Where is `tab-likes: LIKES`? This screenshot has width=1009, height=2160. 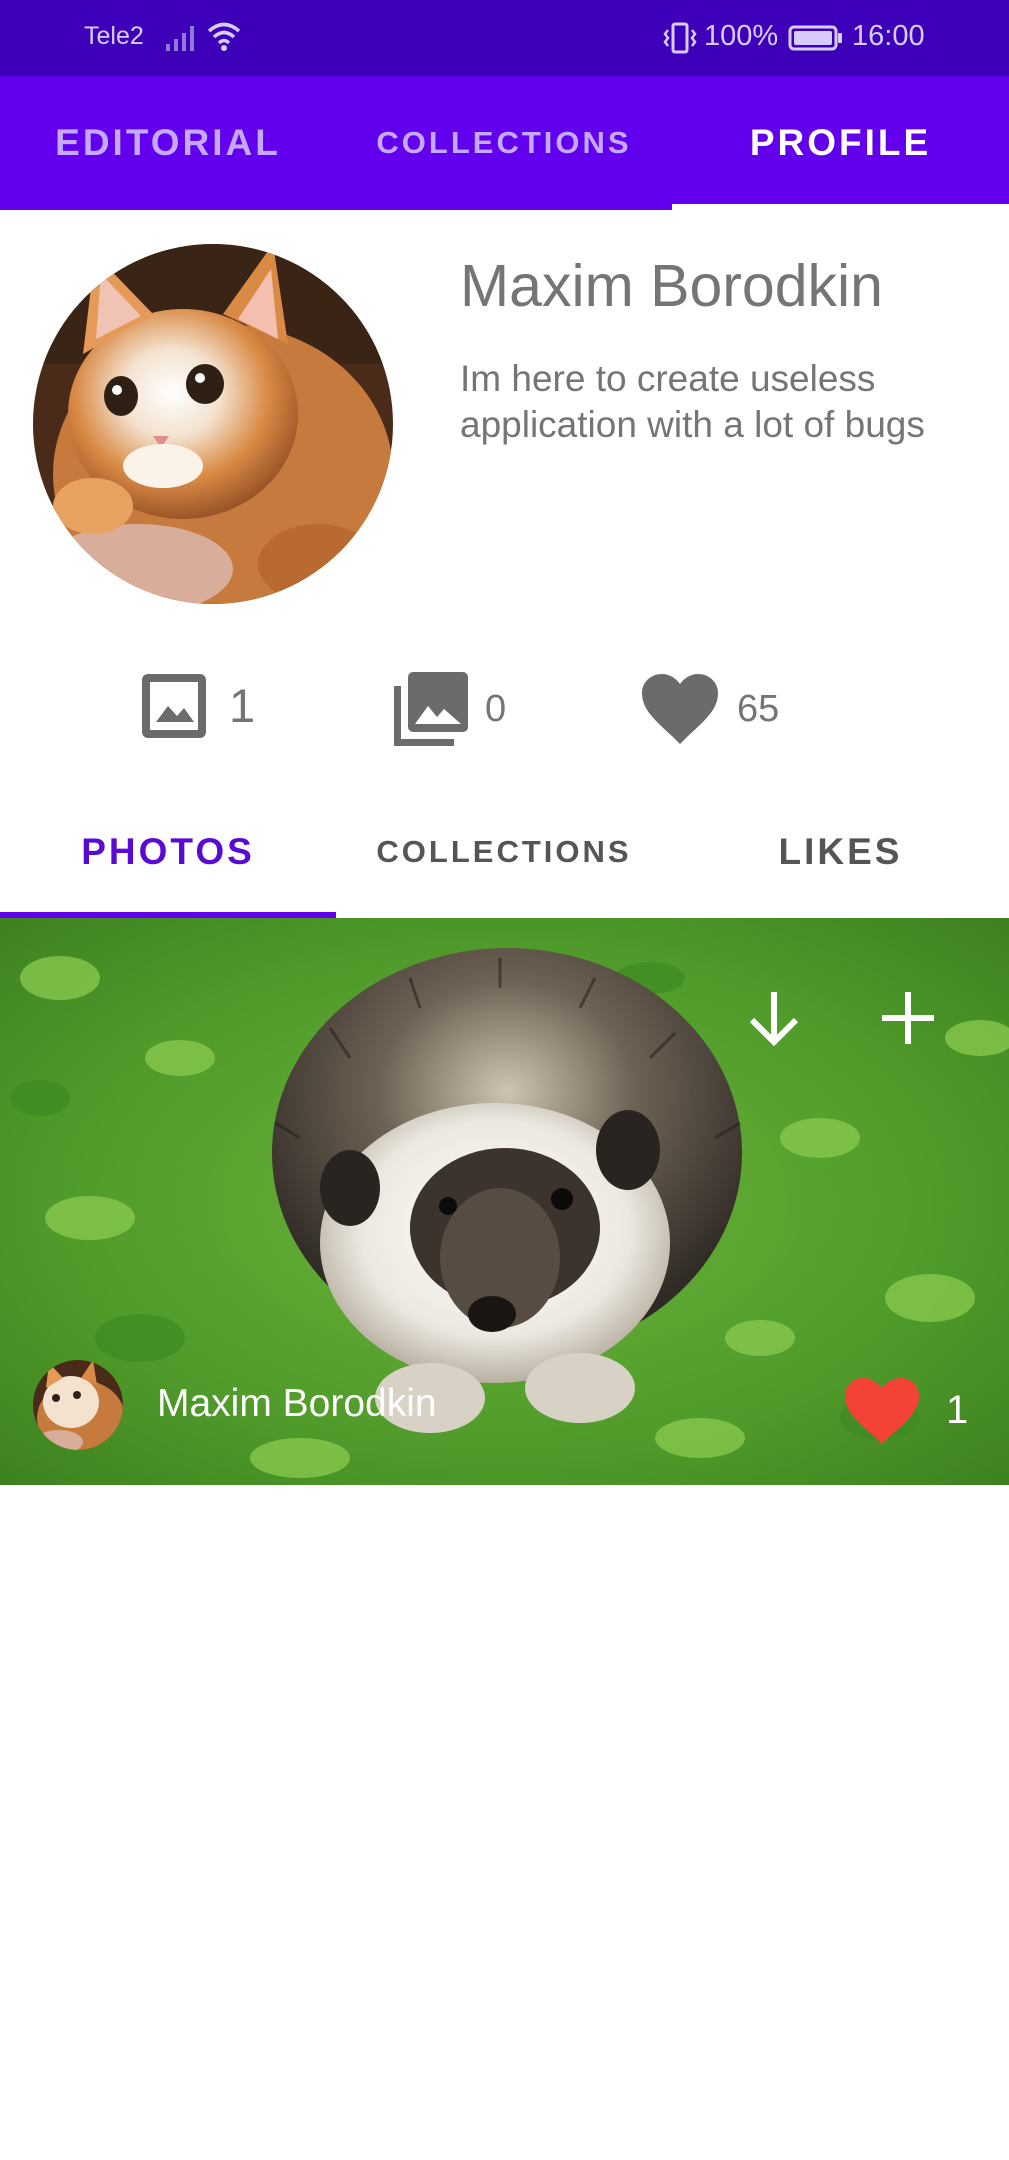
tab-likes: LIKES is located at coordinates (840, 852).